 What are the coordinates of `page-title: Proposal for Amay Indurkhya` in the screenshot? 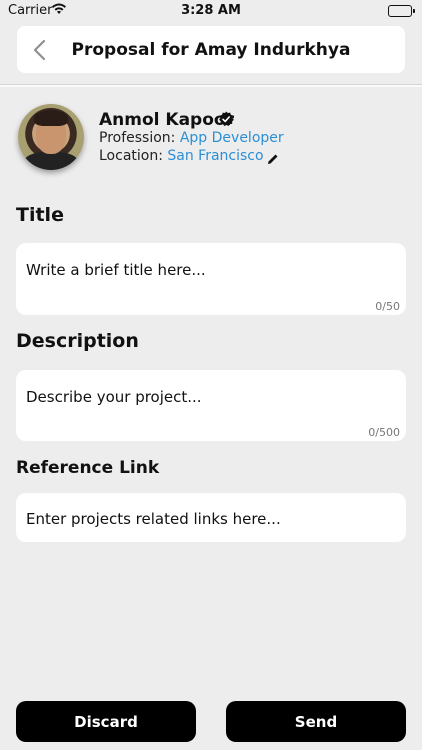 It's located at (211, 50).